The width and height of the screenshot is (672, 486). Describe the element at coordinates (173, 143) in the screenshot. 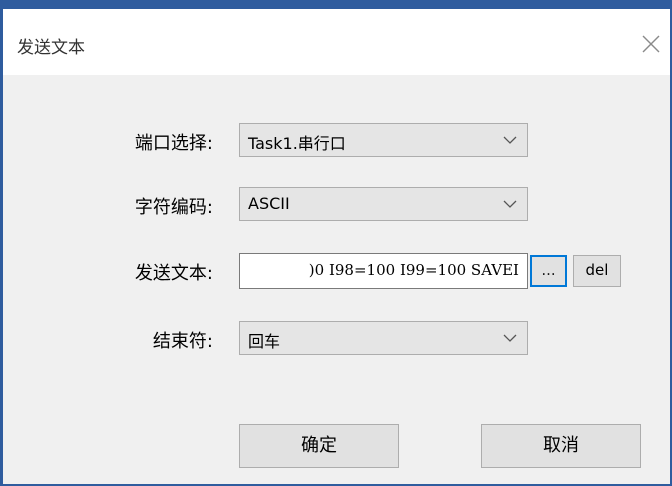

I see `port-label: 端口选择:` at that location.